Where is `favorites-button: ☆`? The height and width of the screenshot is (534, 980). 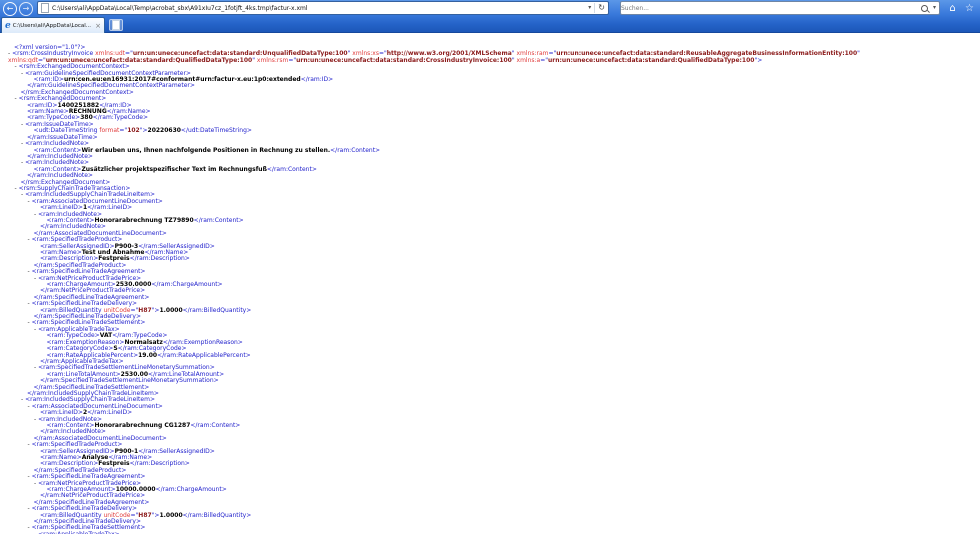
favorites-button: ☆ is located at coordinates (969, 8).